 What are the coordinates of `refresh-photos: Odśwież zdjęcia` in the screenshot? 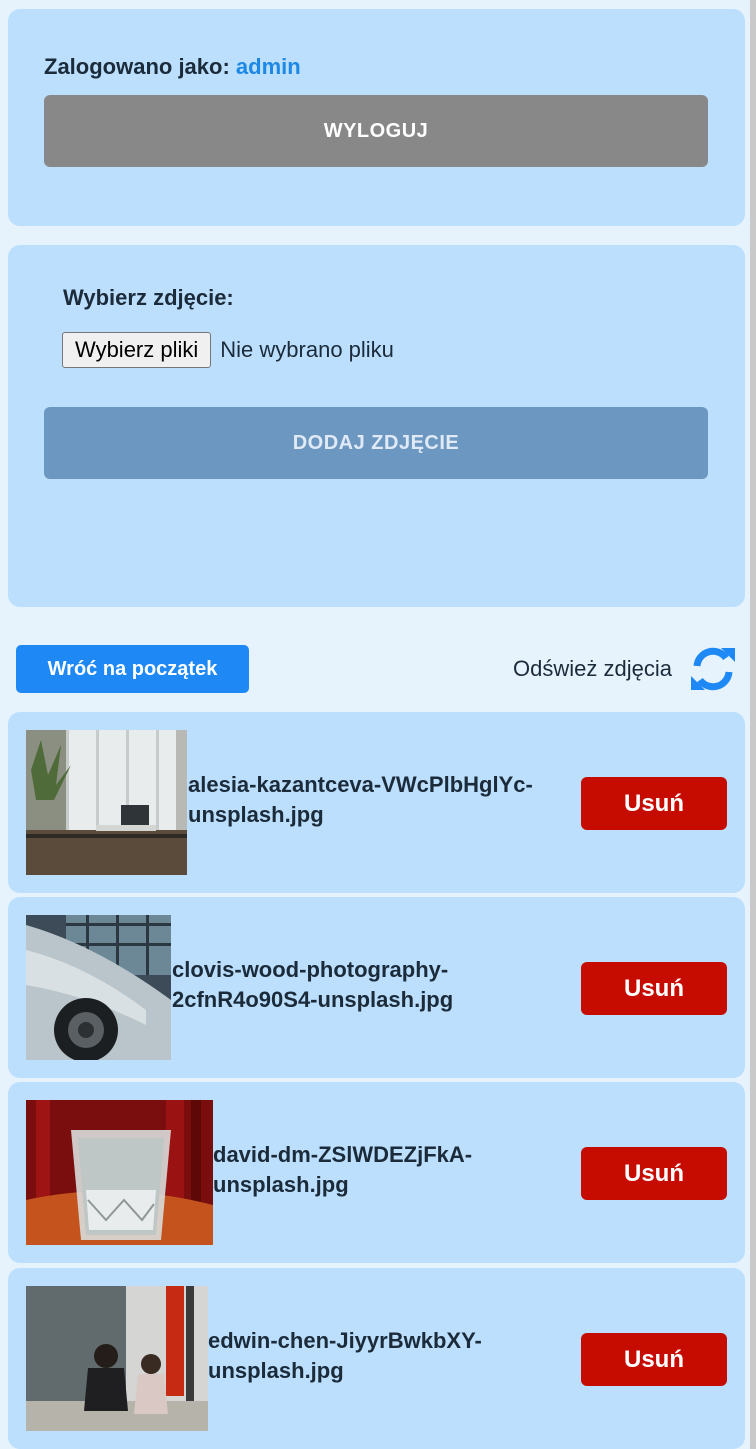 It's located at (625, 669).